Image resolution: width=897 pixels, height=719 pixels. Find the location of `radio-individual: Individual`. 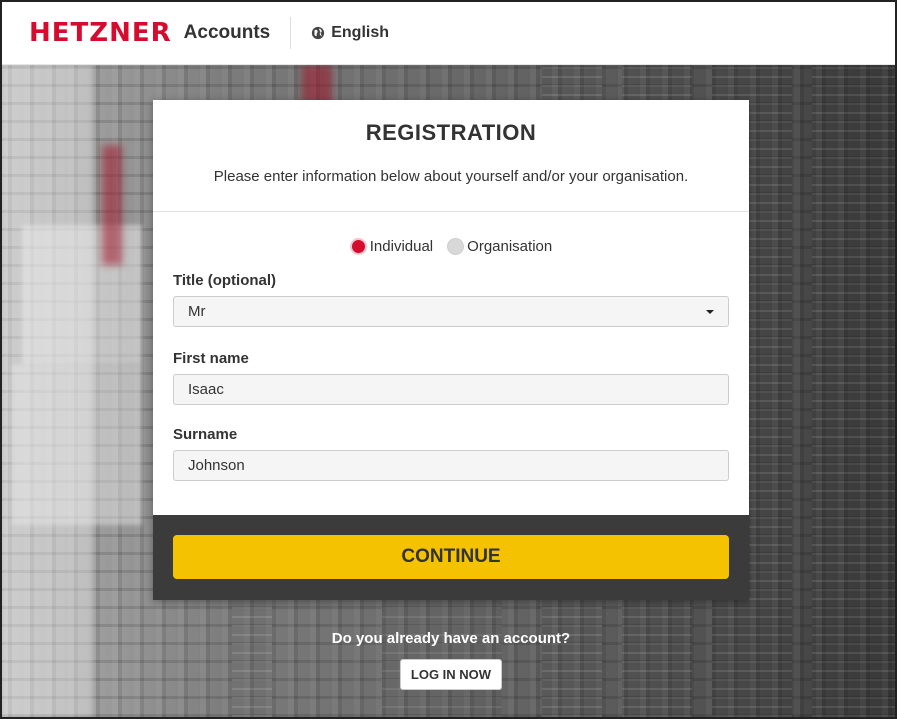

radio-individual: Individual is located at coordinates (391, 246).